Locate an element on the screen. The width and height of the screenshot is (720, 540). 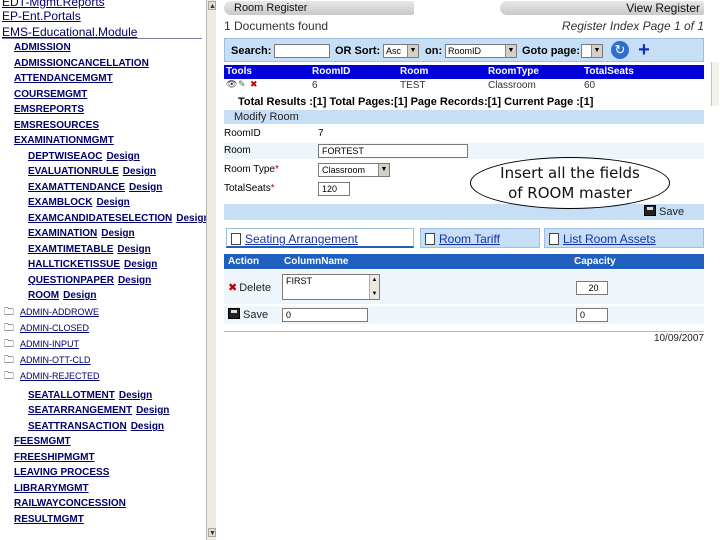
tab-view-register: View Register is located at coordinates (602, 8).